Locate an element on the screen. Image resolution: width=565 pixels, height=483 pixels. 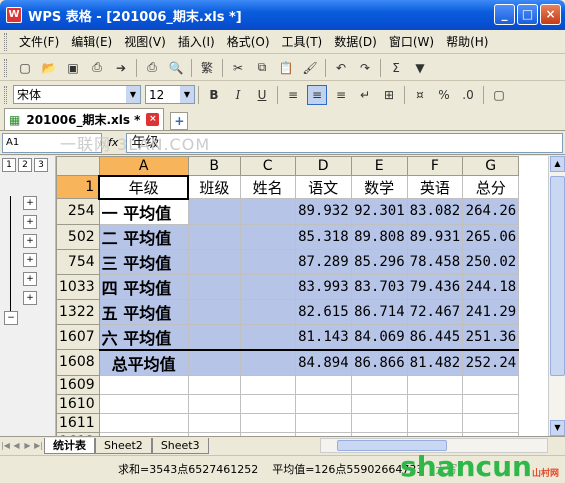
cell: 82.615 is located at coordinates (323, 311).